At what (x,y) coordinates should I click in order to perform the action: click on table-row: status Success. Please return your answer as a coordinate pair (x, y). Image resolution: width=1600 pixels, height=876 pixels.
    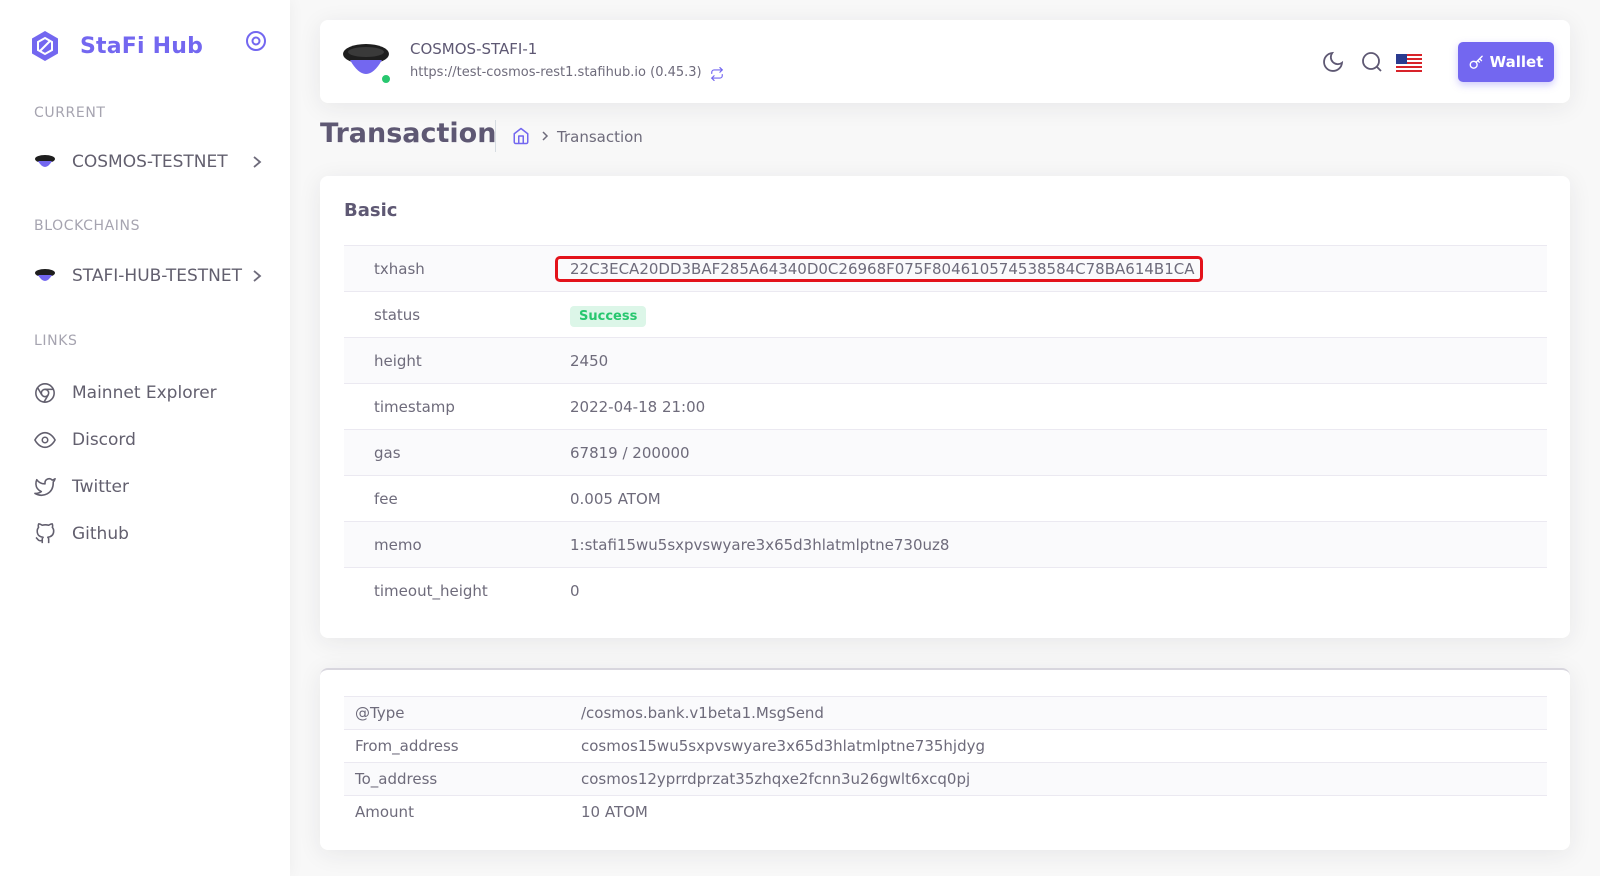
    Looking at the image, I should click on (945, 314).